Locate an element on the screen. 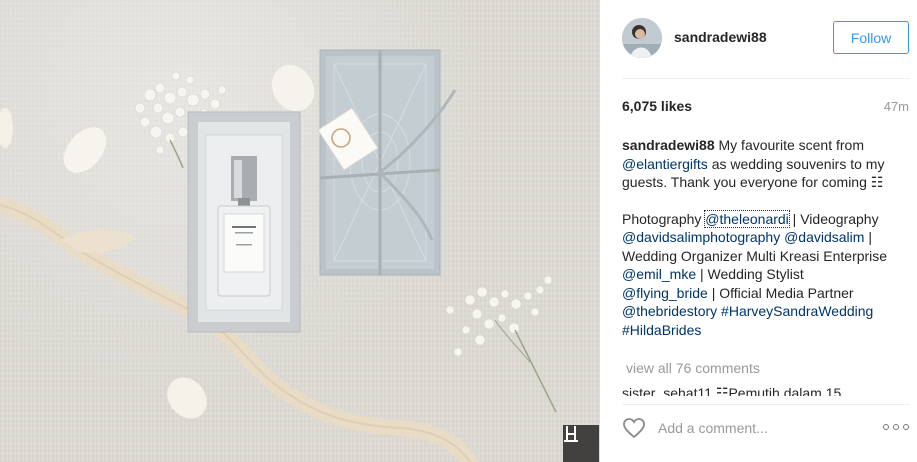  view-all-comments-link: view all 76 comments is located at coordinates (693, 368).